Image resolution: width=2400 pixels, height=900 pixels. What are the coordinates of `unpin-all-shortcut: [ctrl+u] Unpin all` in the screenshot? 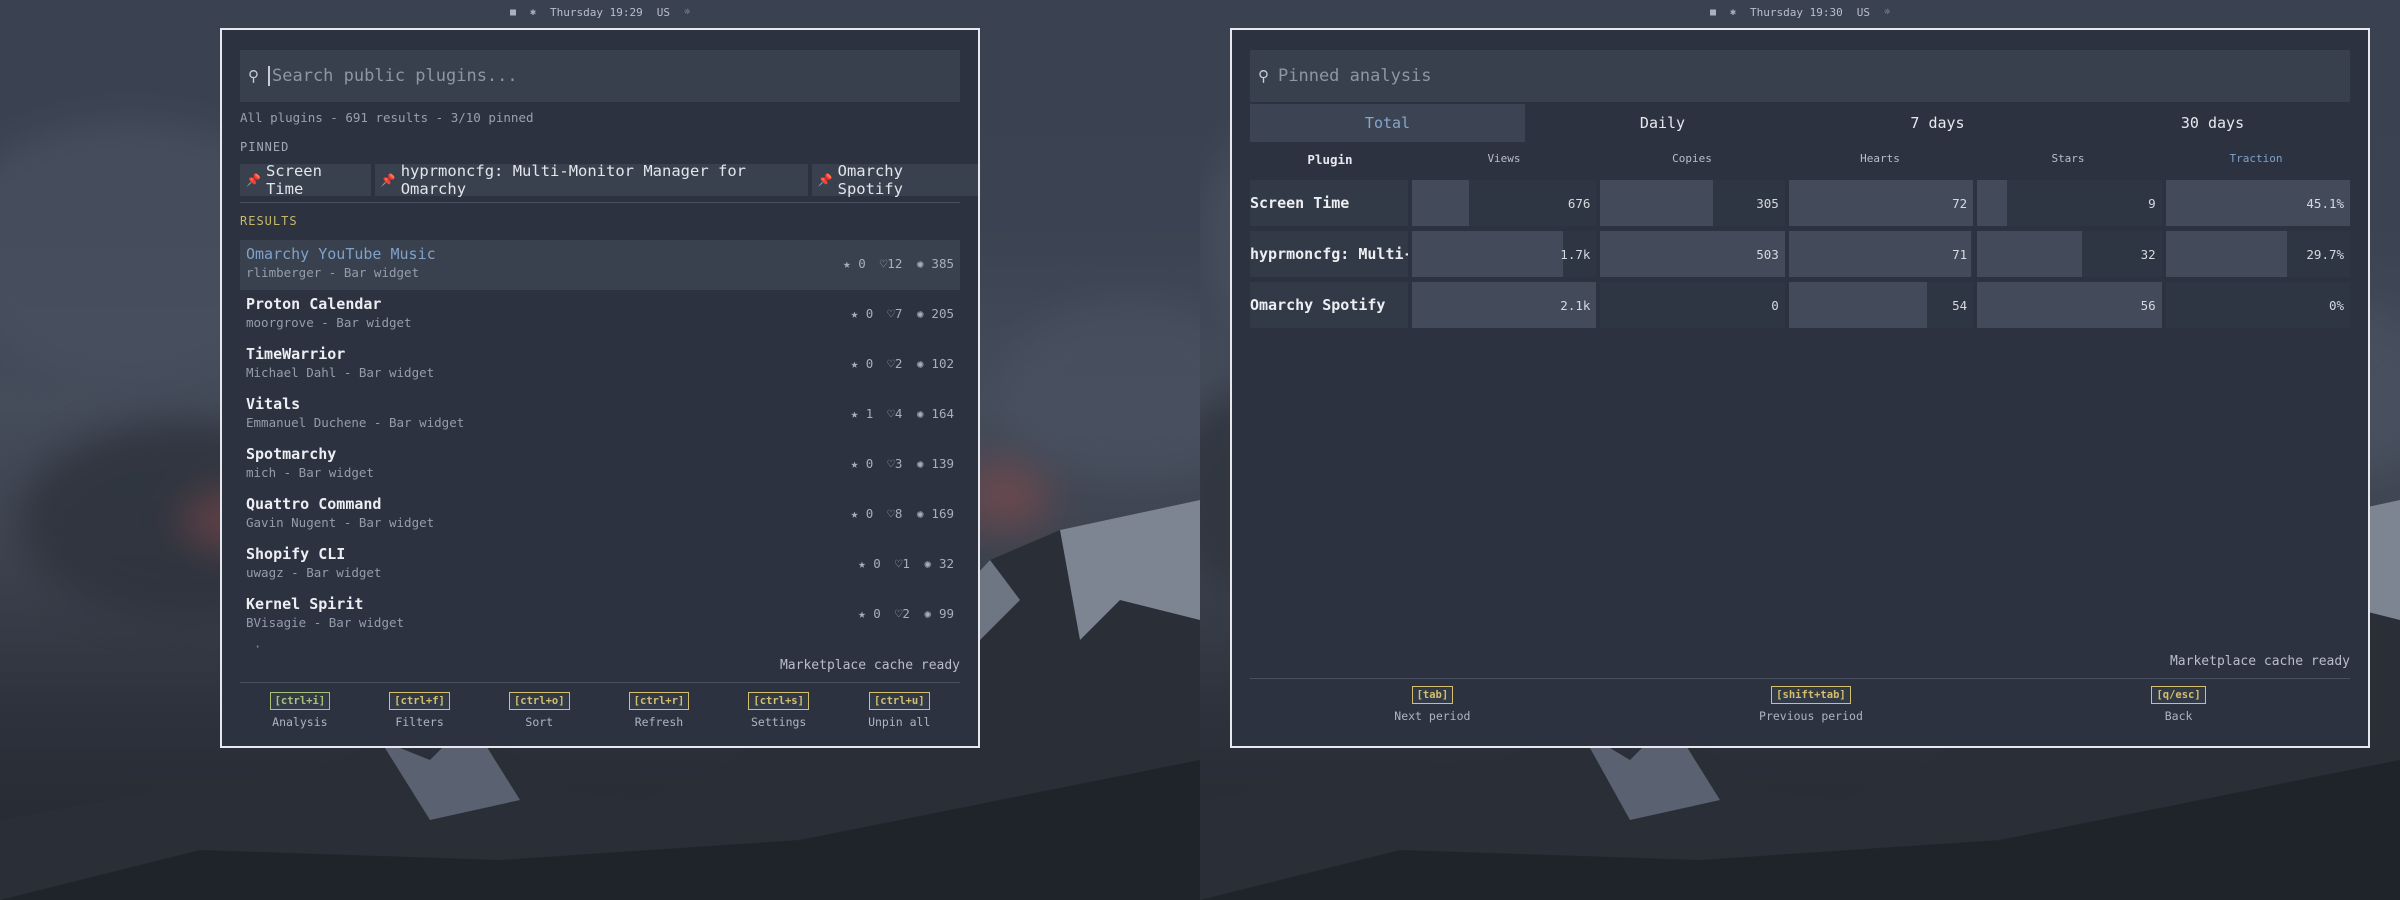 It's located at (899, 710).